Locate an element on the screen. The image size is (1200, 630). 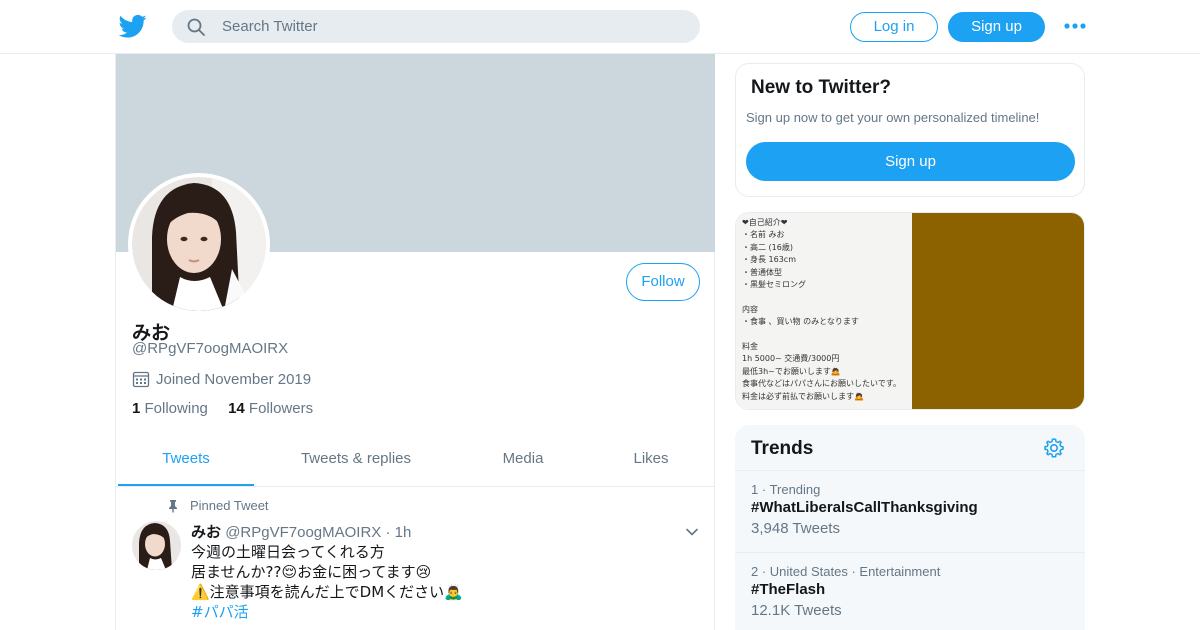
media-line: ・身長 163cm is located at coordinates (769, 260).